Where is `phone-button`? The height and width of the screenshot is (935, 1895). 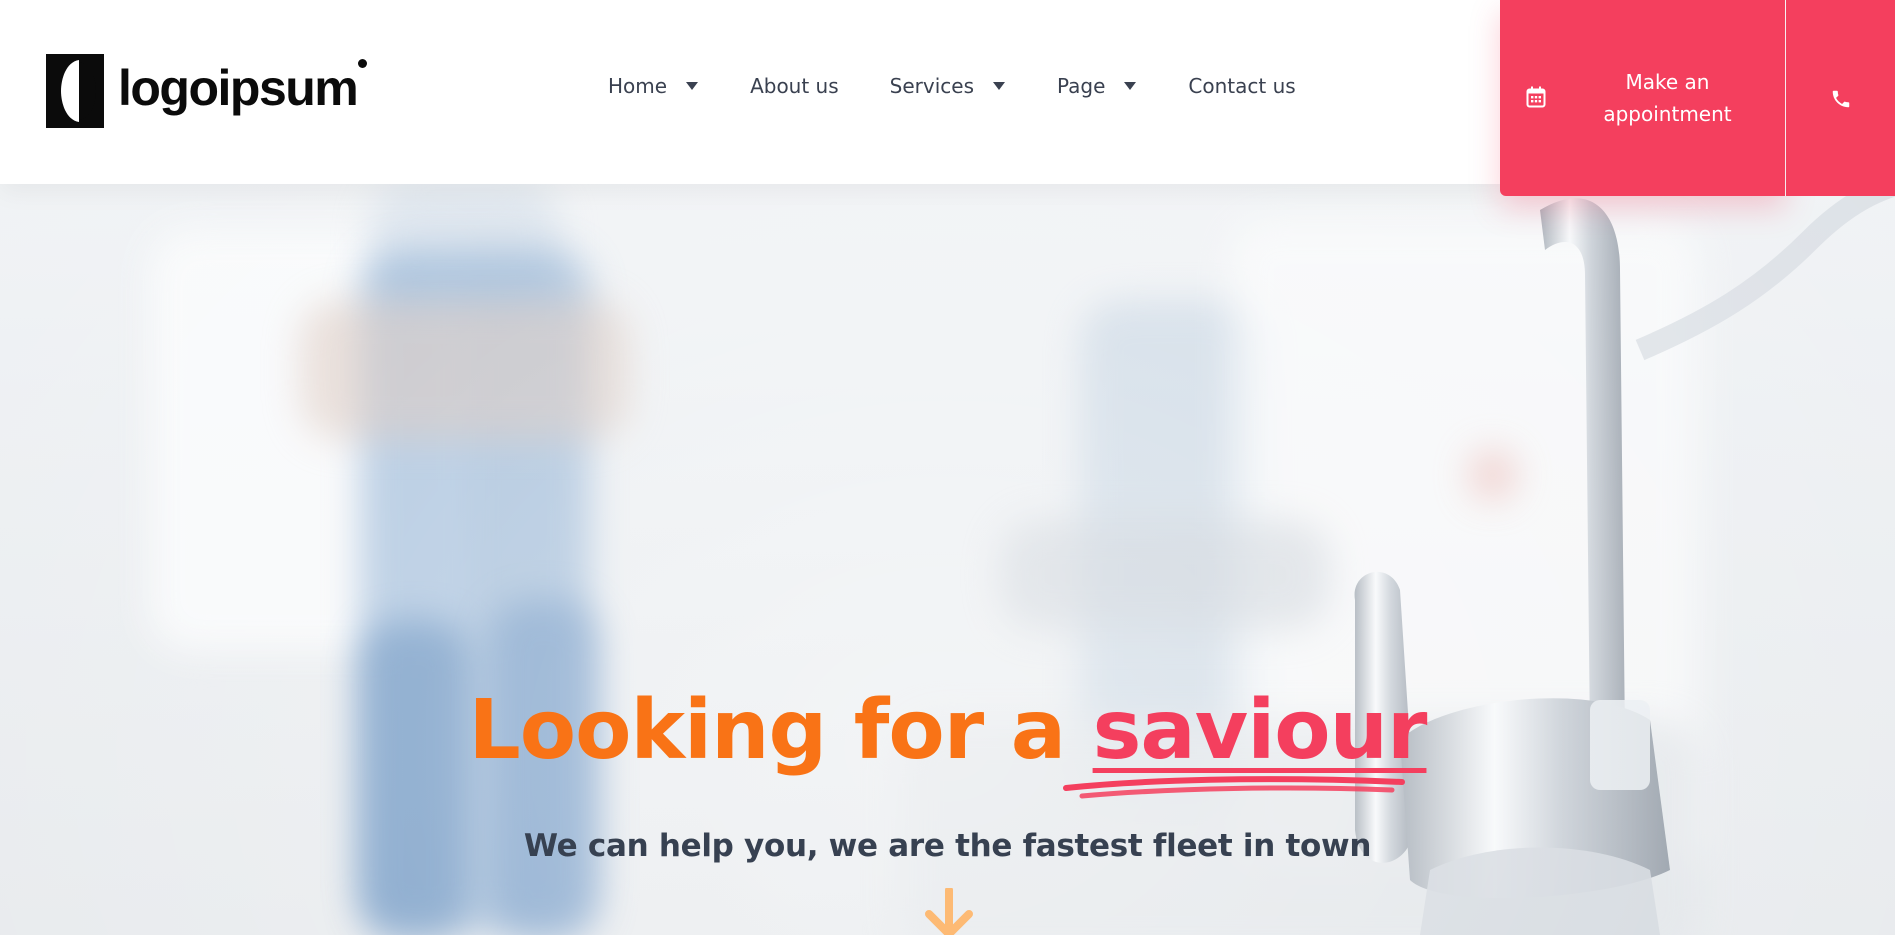 phone-button is located at coordinates (1840, 98).